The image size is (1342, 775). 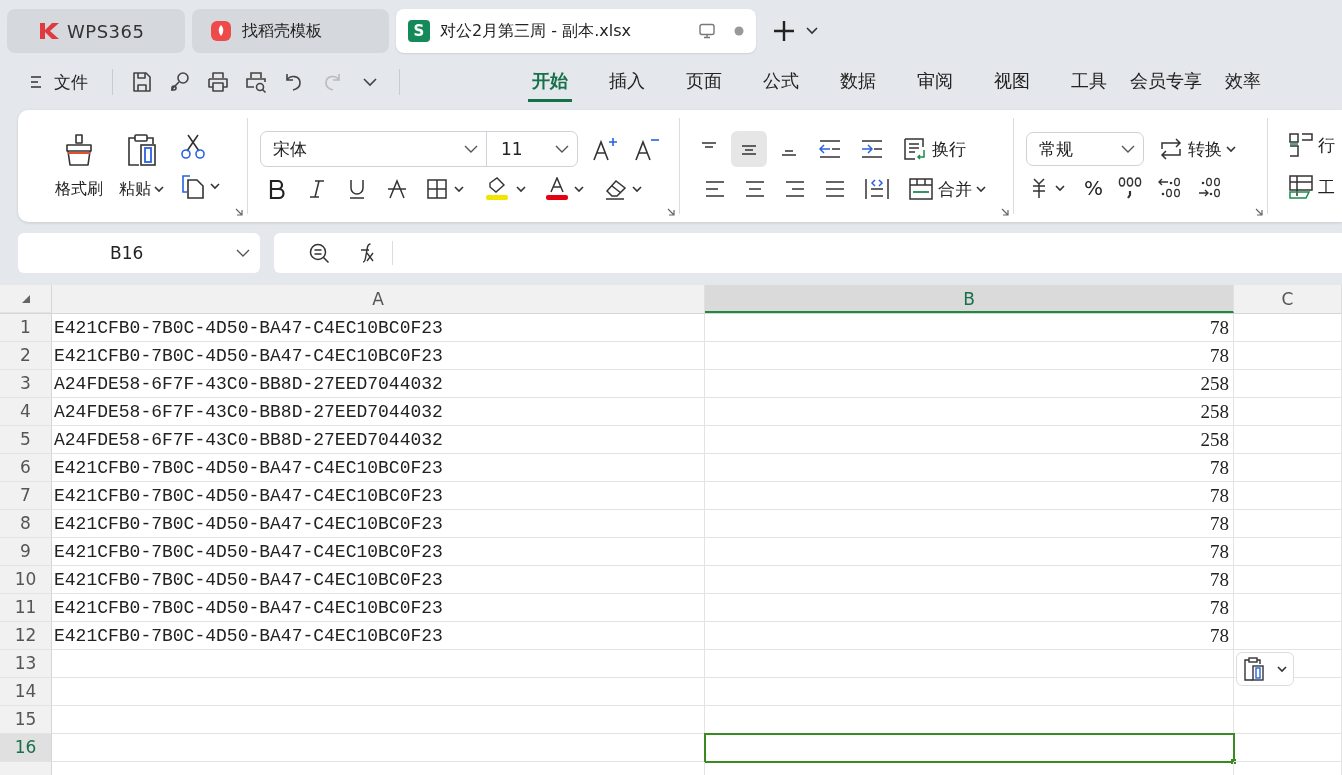 I want to click on worksheet-button: 工, so click(x=1311, y=187).